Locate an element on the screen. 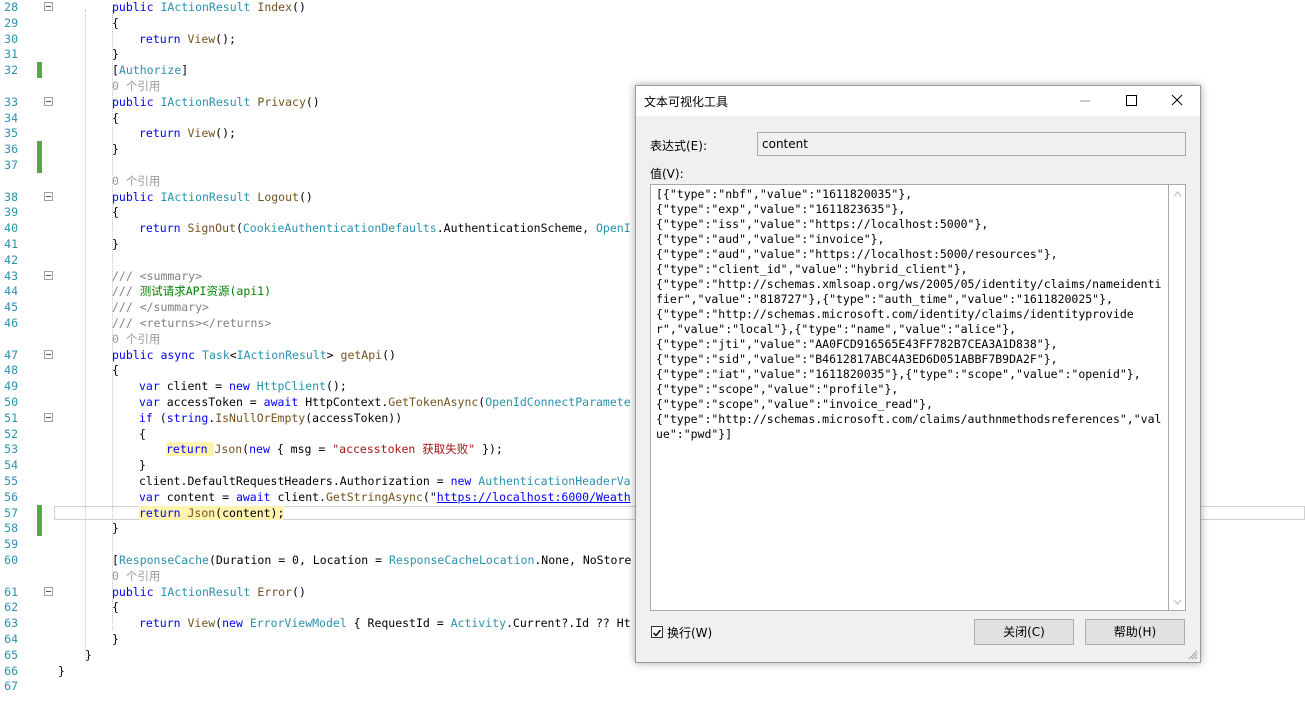  code-text: var client = new HttpClient(); is located at coordinates (243, 386).